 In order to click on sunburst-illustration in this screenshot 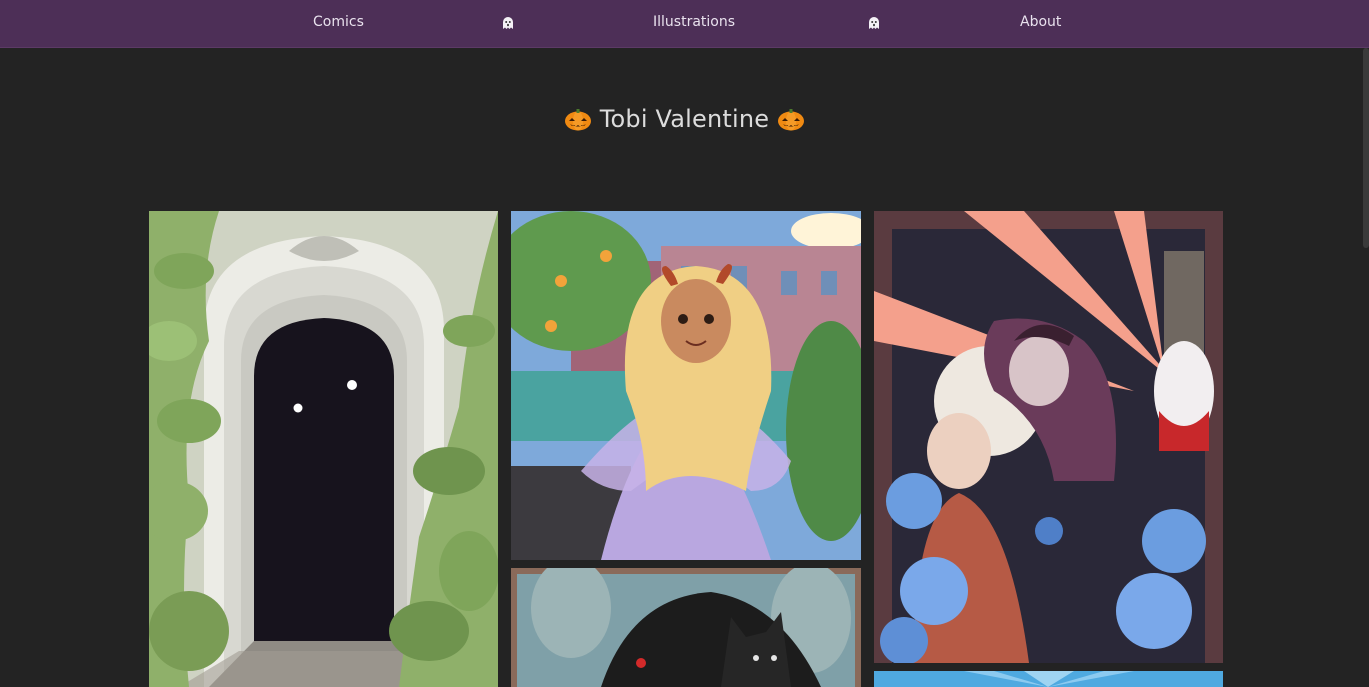, I will do `click(1048, 679)`.